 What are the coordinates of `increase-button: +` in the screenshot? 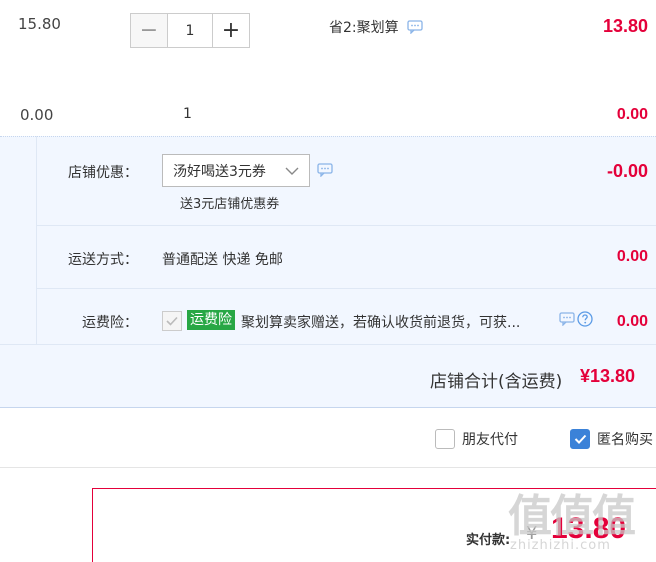 It's located at (231, 30).